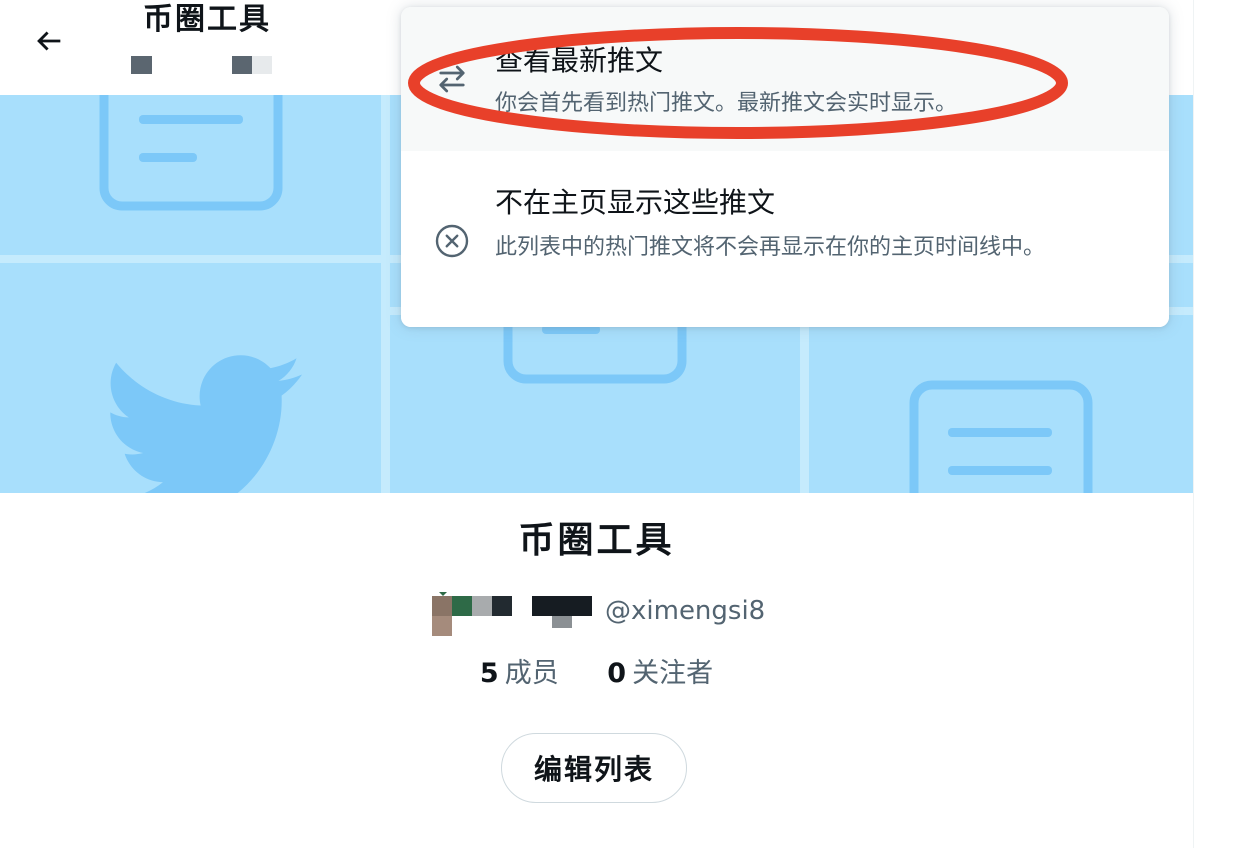  I want to click on header-title: 币圈工具, so click(207, 19).